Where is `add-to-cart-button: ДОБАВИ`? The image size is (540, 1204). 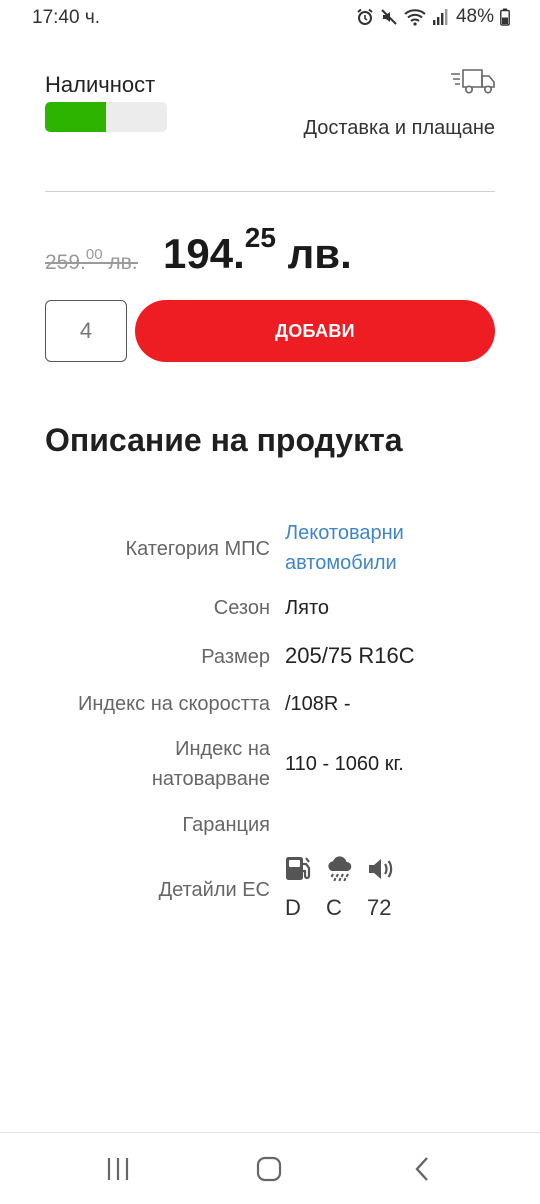
add-to-cart-button: ДОБАВИ is located at coordinates (315, 331).